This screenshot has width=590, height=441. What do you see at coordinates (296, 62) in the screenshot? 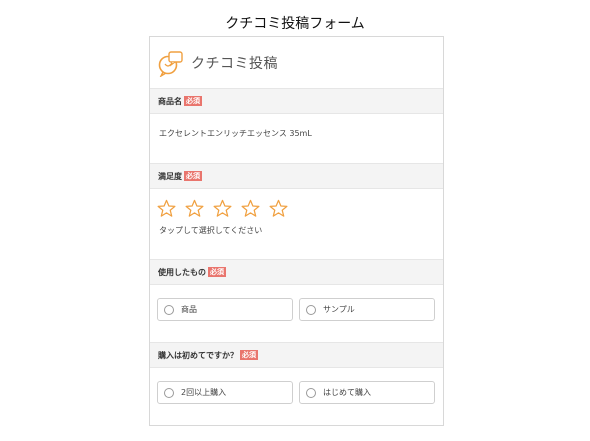
I see `form-header: クチコミ投稿` at bounding box center [296, 62].